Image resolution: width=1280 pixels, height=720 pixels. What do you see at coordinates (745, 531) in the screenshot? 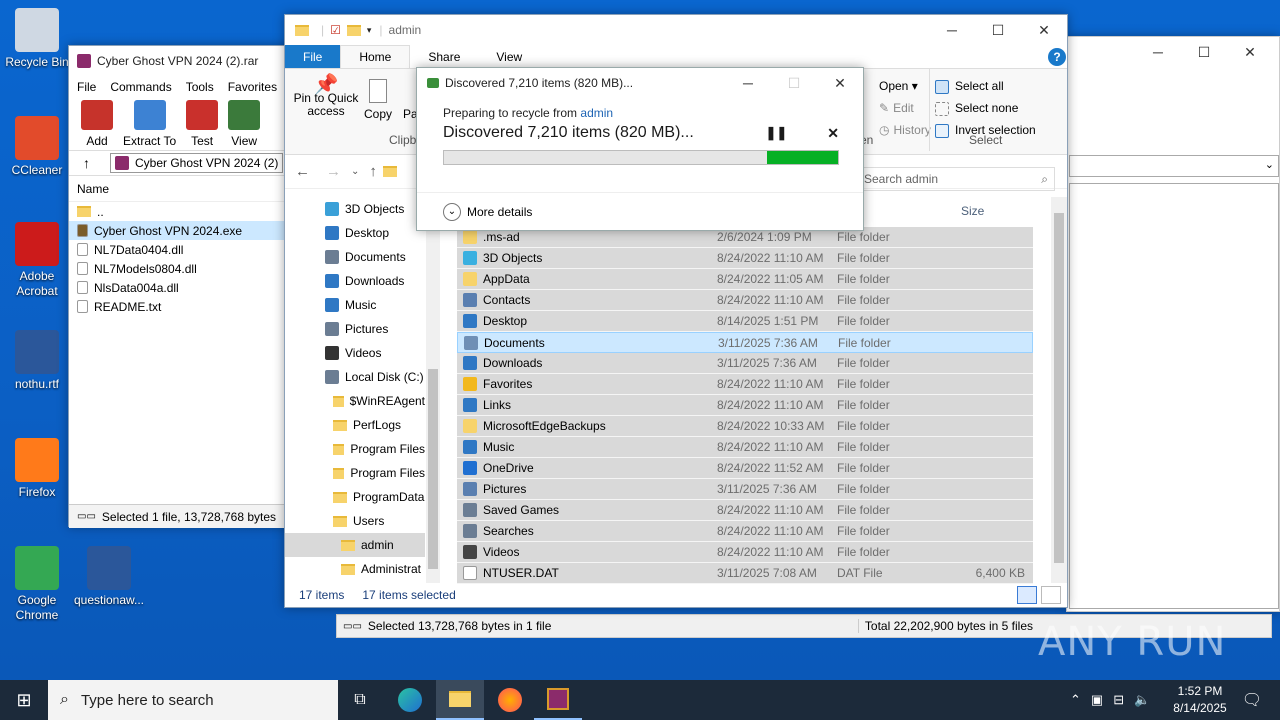
I see `file-row: Searches 8/24/2022 11:10 AM File folder` at bounding box center [745, 531].